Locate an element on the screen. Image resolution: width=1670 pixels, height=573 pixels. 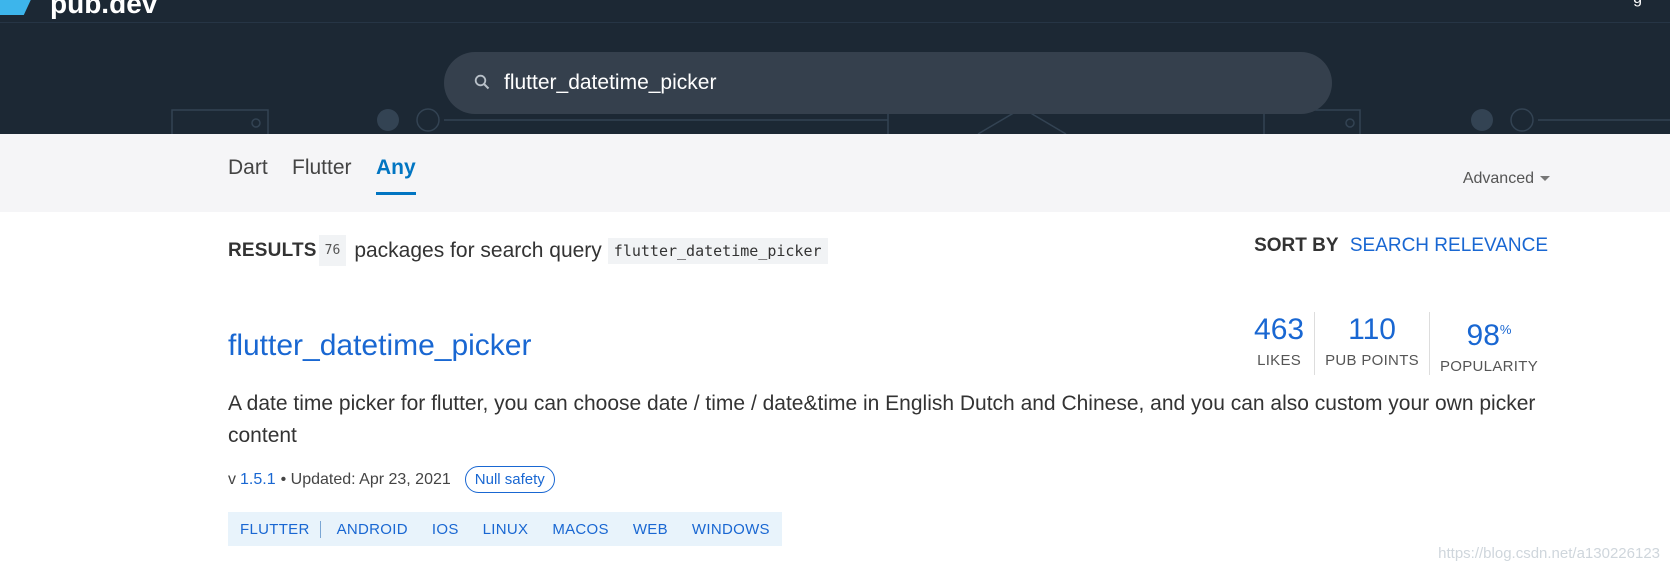
tag-web: WEB is located at coordinates (650, 529).